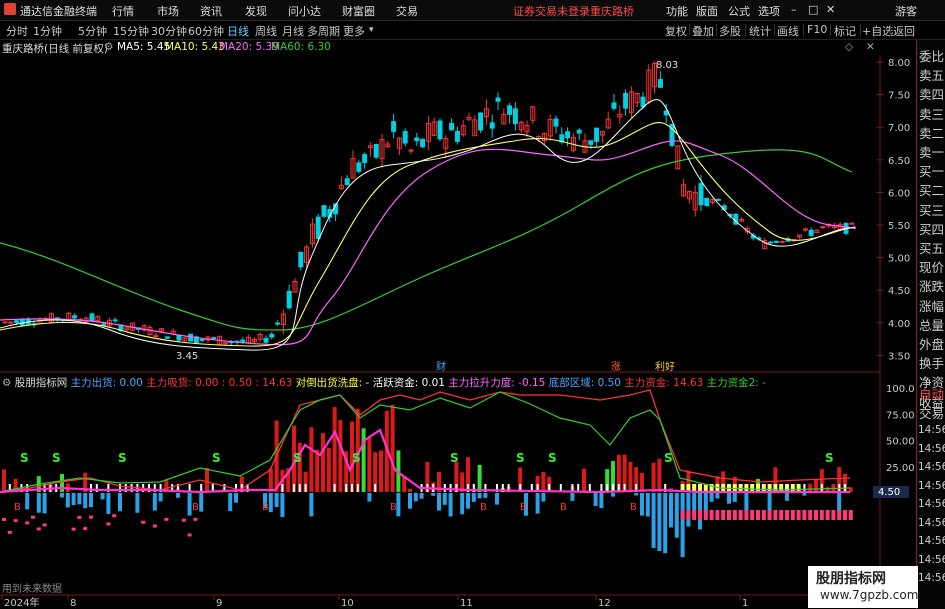 The image size is (945, 609). Describe the element at coordinates (6, 383) in the screenshot. I see `indicator-settings-icon: ⚙` at that location.